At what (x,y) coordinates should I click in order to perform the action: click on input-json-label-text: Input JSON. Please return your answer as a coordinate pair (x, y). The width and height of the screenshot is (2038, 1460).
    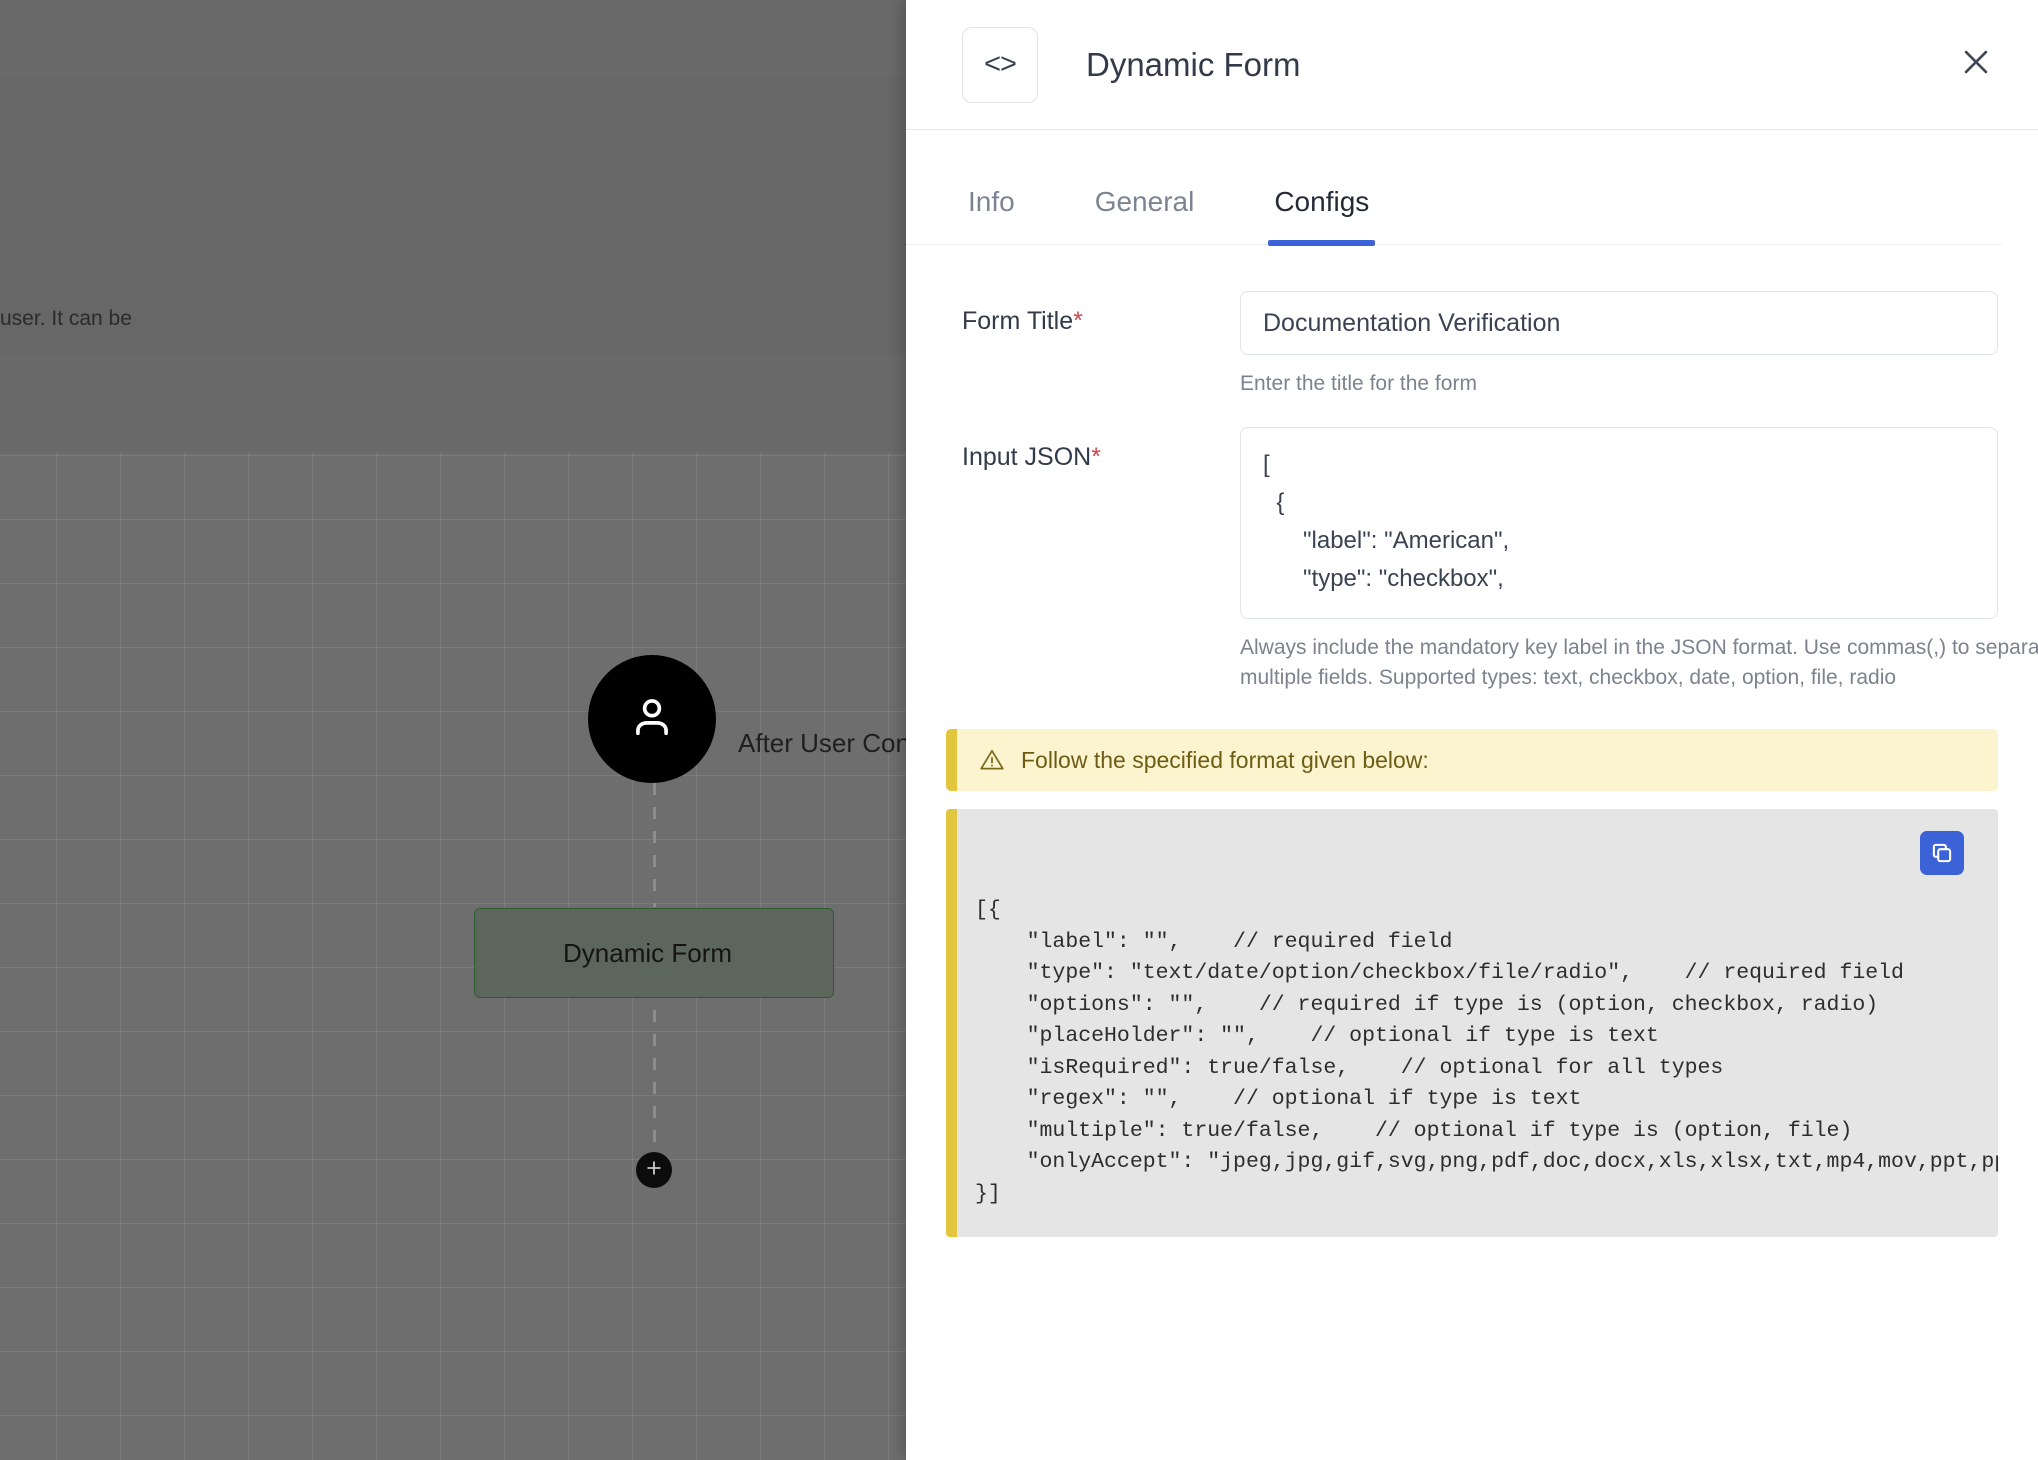
    Looking at the image, I should click on (1027, 457).